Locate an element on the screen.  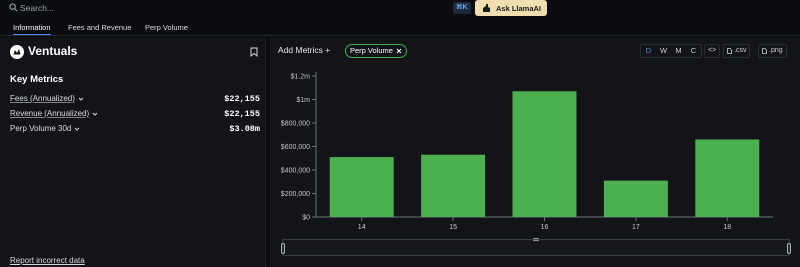
y-tick-label: $600,000 is located at coordinates (295, 147).